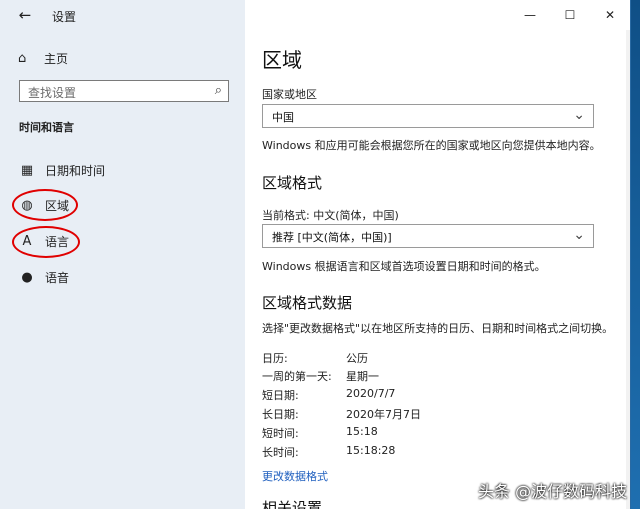 The image size is (640, 509). Describe the element at coordinates (628, 269) in the screenshot. I see `scrollbar` at that location.